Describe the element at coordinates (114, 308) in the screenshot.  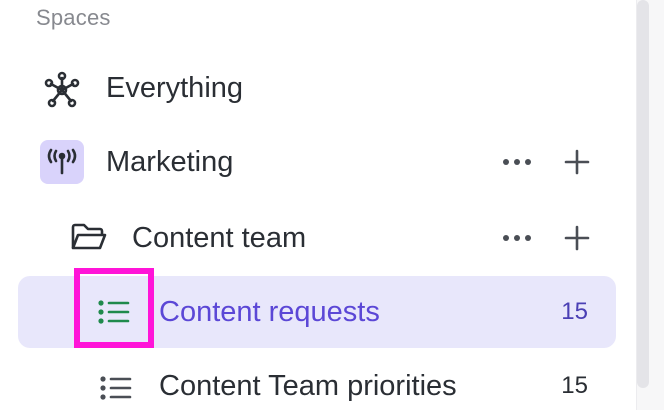
I see `highlight-box` at that location.